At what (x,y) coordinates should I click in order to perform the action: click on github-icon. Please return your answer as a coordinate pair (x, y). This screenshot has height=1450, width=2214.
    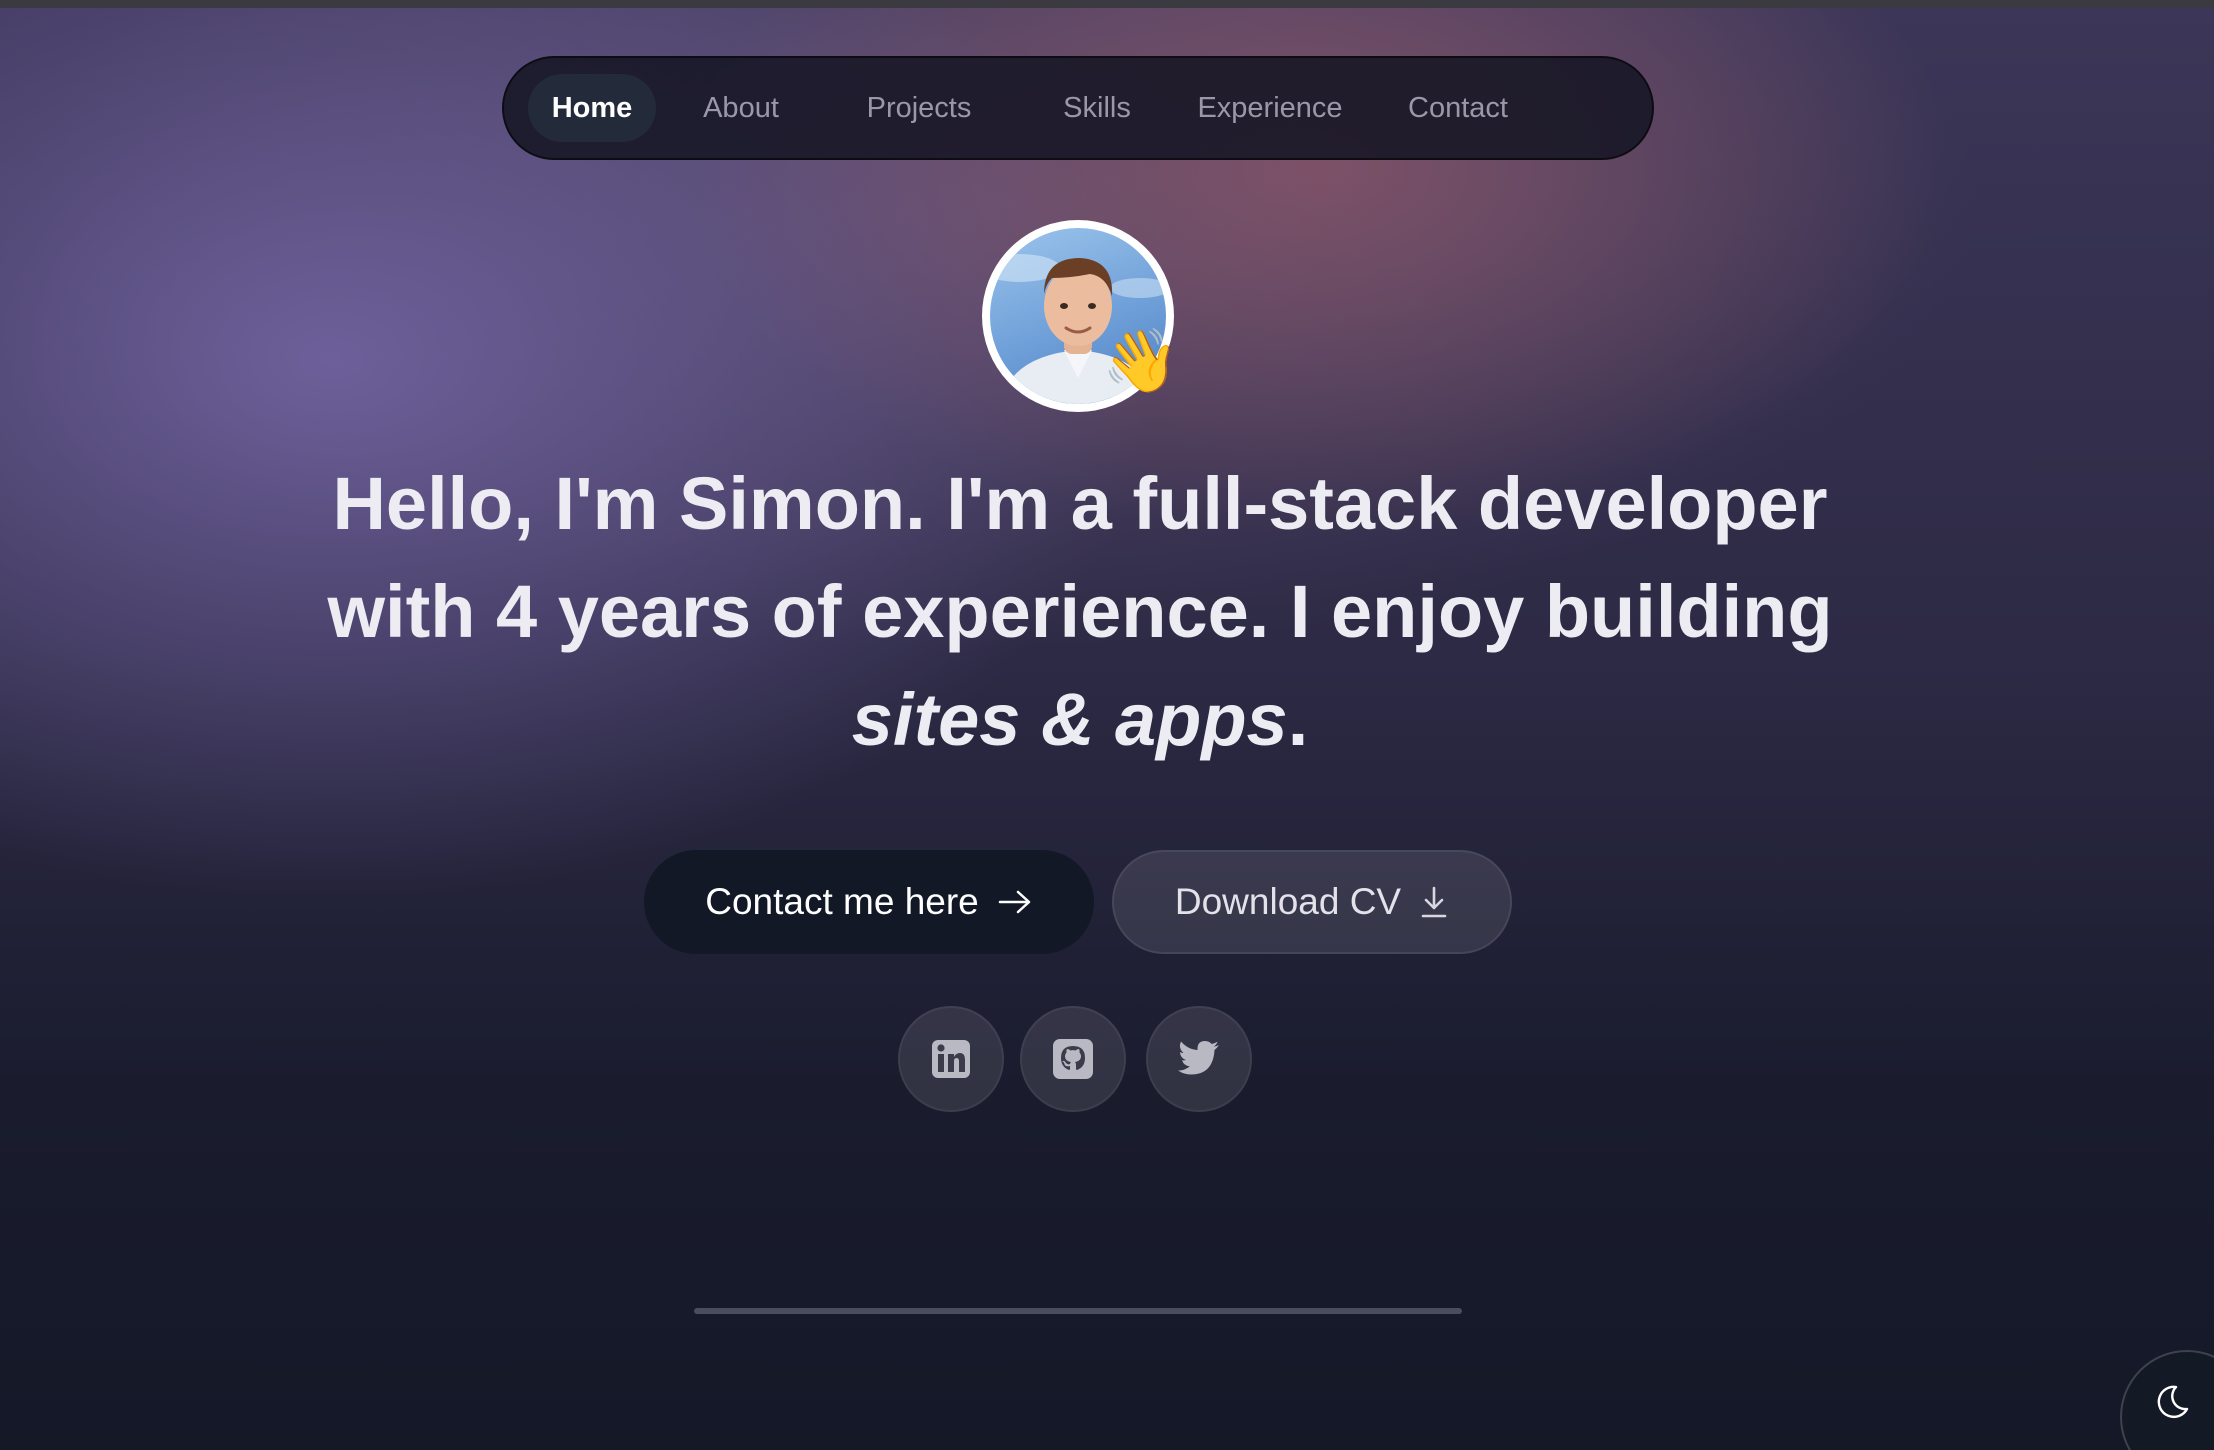
    Looking at the image, I should click on (1073, 1059).